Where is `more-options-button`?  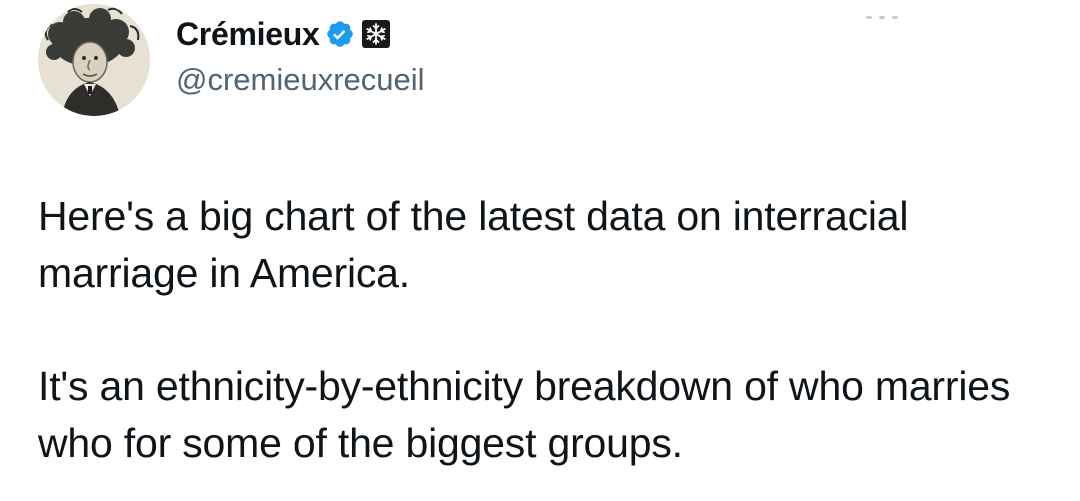
more-options-button is located at coordinates (882, 14).